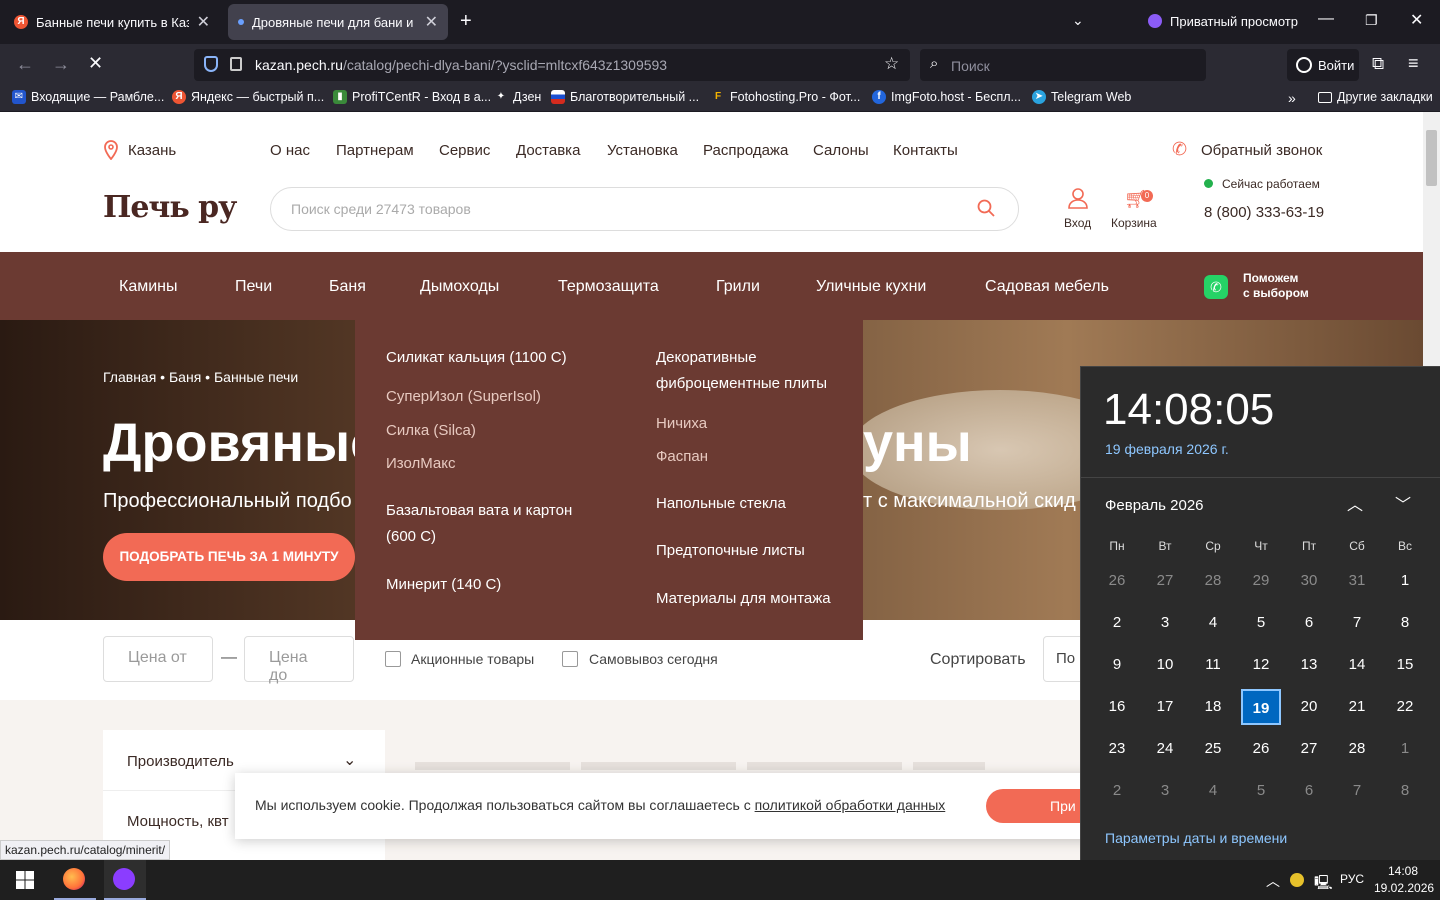 The height and width of the screenshot is (900, 1440). What do you see at coordinates (745, 150) in the screenshot?
I see `nav-link: Распродажа` at bounding box center [745, 150].